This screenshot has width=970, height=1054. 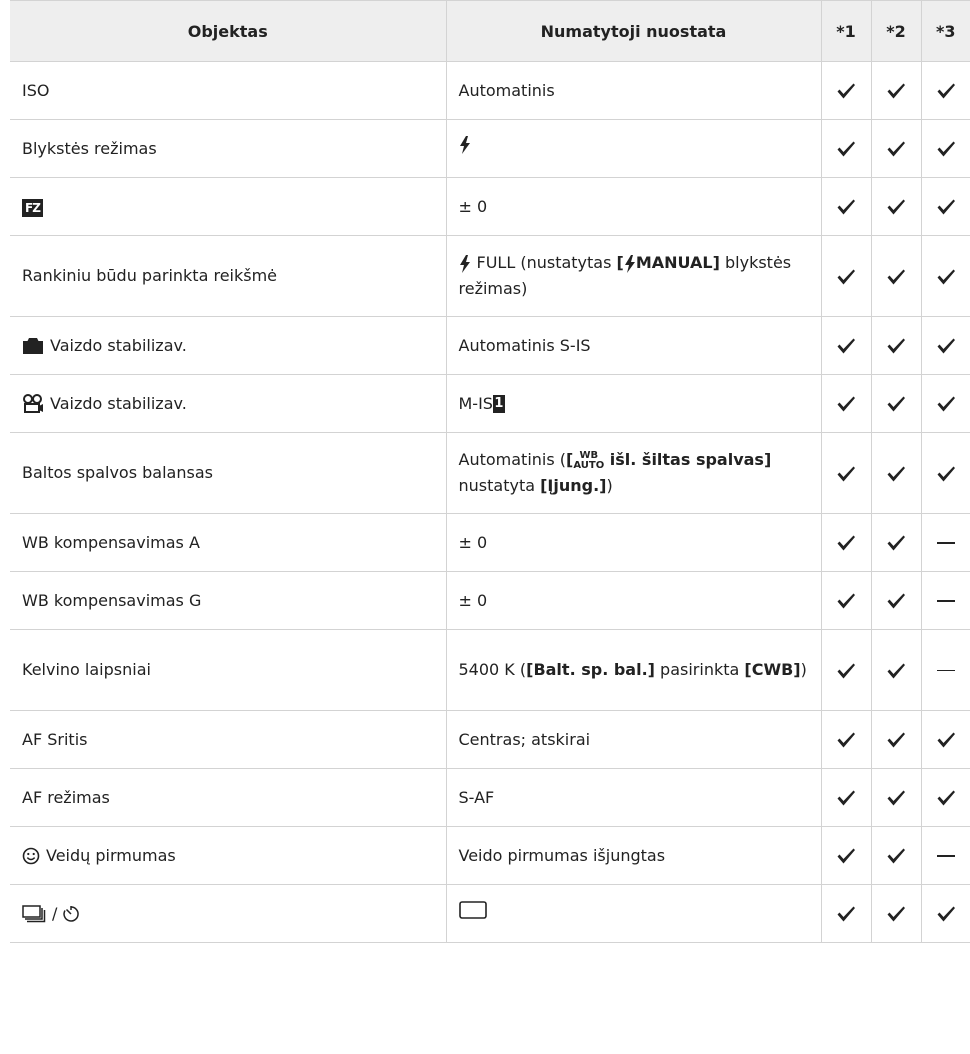 I want to click on item-cell: Veidų pirmumas, so click(x=228, y=855).